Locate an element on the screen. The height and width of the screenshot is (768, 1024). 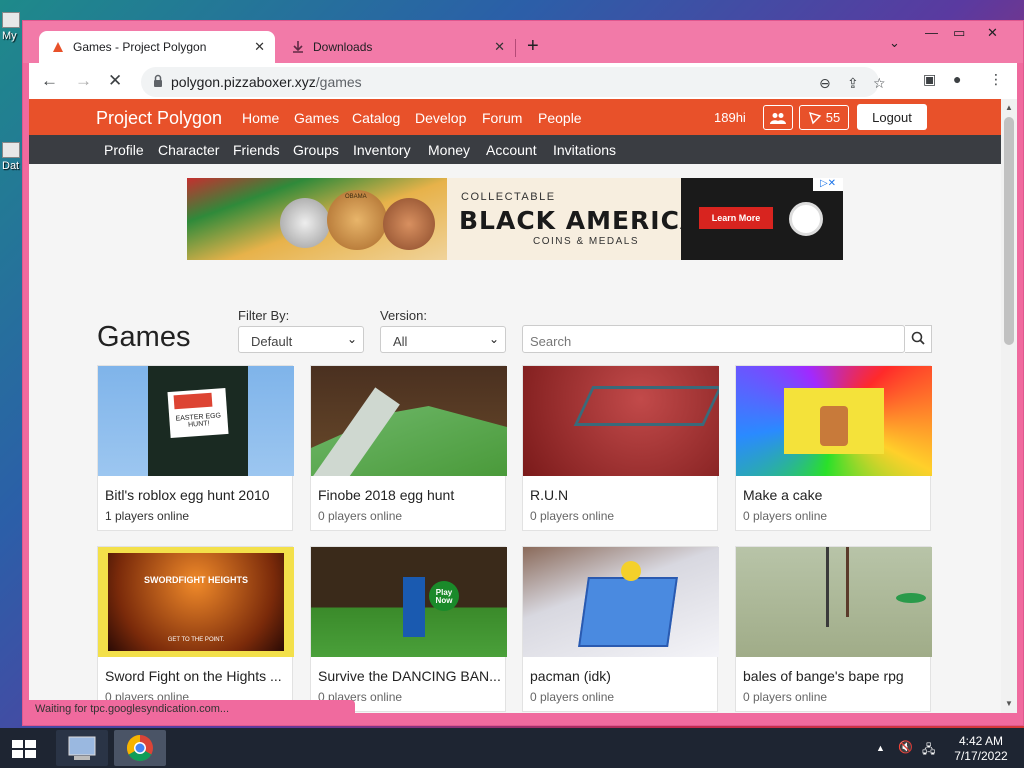
desktop-icon-data: Dat is located at coordinates (13, 157).